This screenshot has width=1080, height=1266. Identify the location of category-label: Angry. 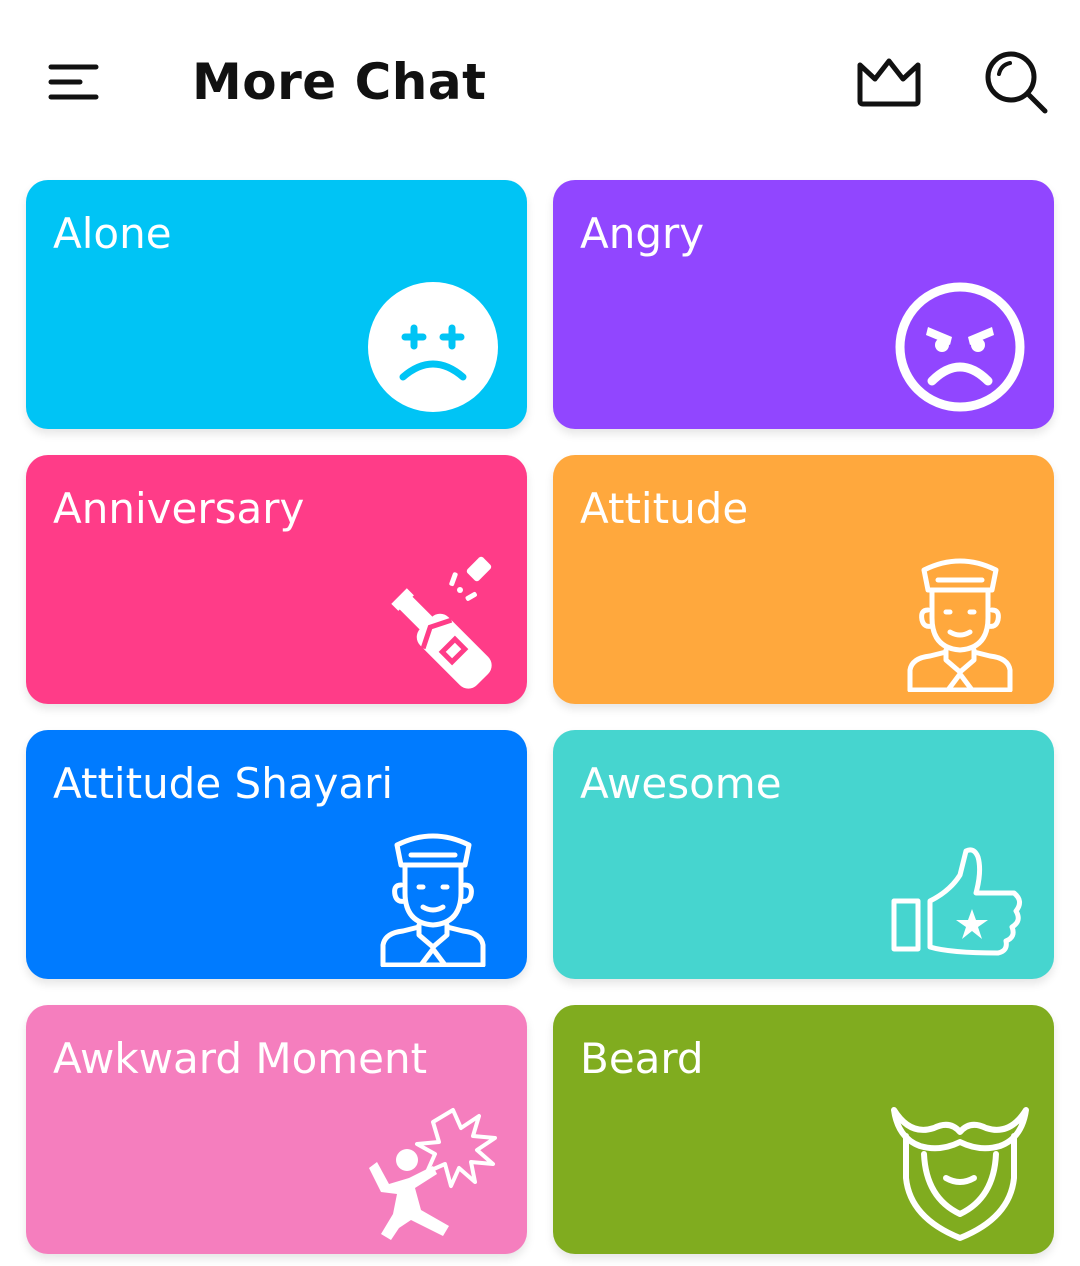
(642, 233).